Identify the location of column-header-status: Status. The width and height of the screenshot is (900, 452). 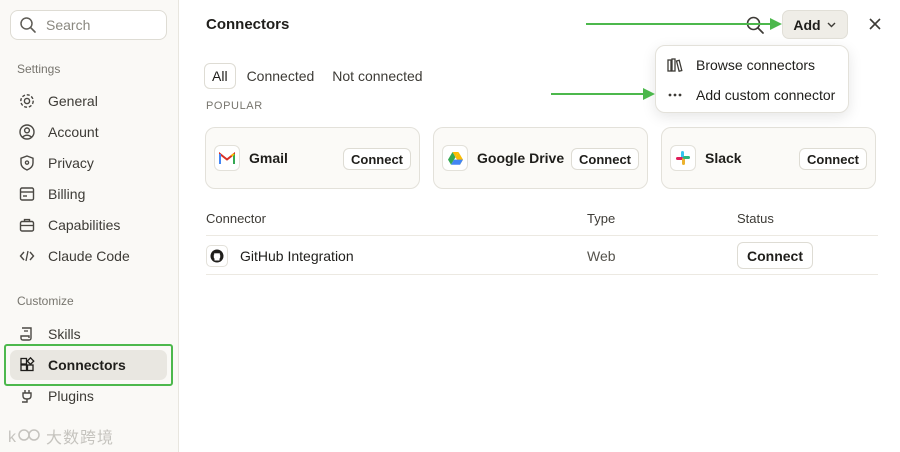
(755, 218).